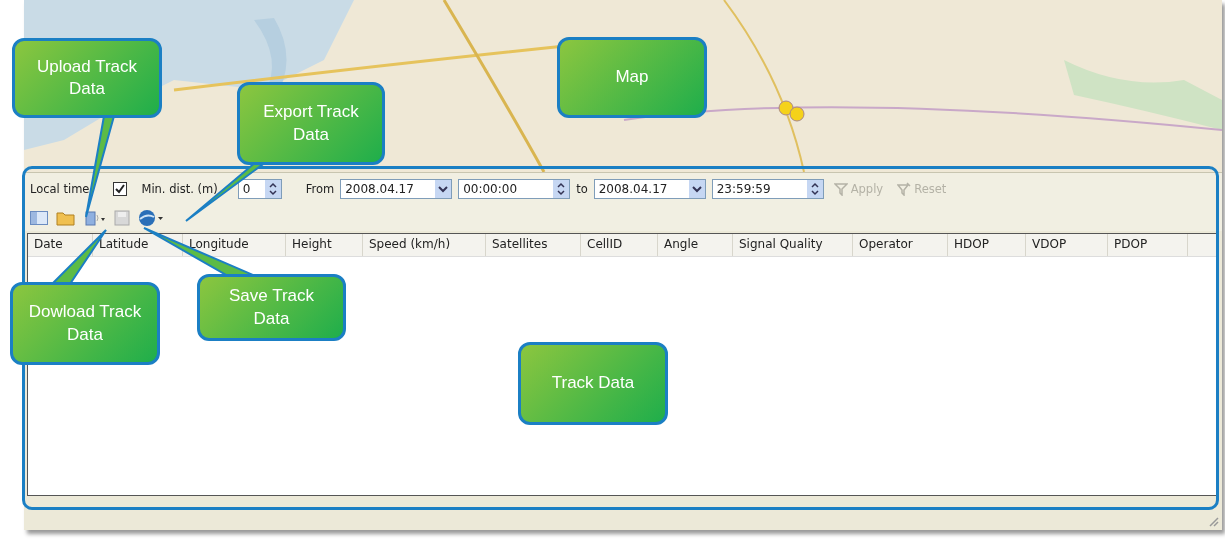 This screenshot has width=1225, height=542. Describe the element at coordinates (120, 189) in the screenshot. I see `local-time-checkbox` at that location.